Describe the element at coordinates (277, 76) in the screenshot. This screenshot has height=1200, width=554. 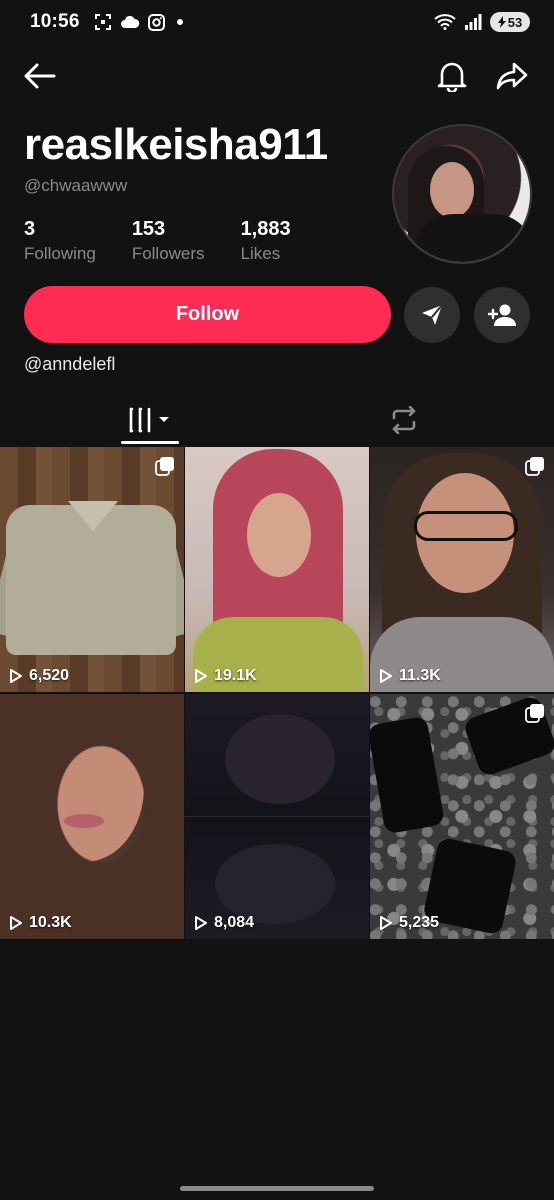
I see `top-nav` at that location.